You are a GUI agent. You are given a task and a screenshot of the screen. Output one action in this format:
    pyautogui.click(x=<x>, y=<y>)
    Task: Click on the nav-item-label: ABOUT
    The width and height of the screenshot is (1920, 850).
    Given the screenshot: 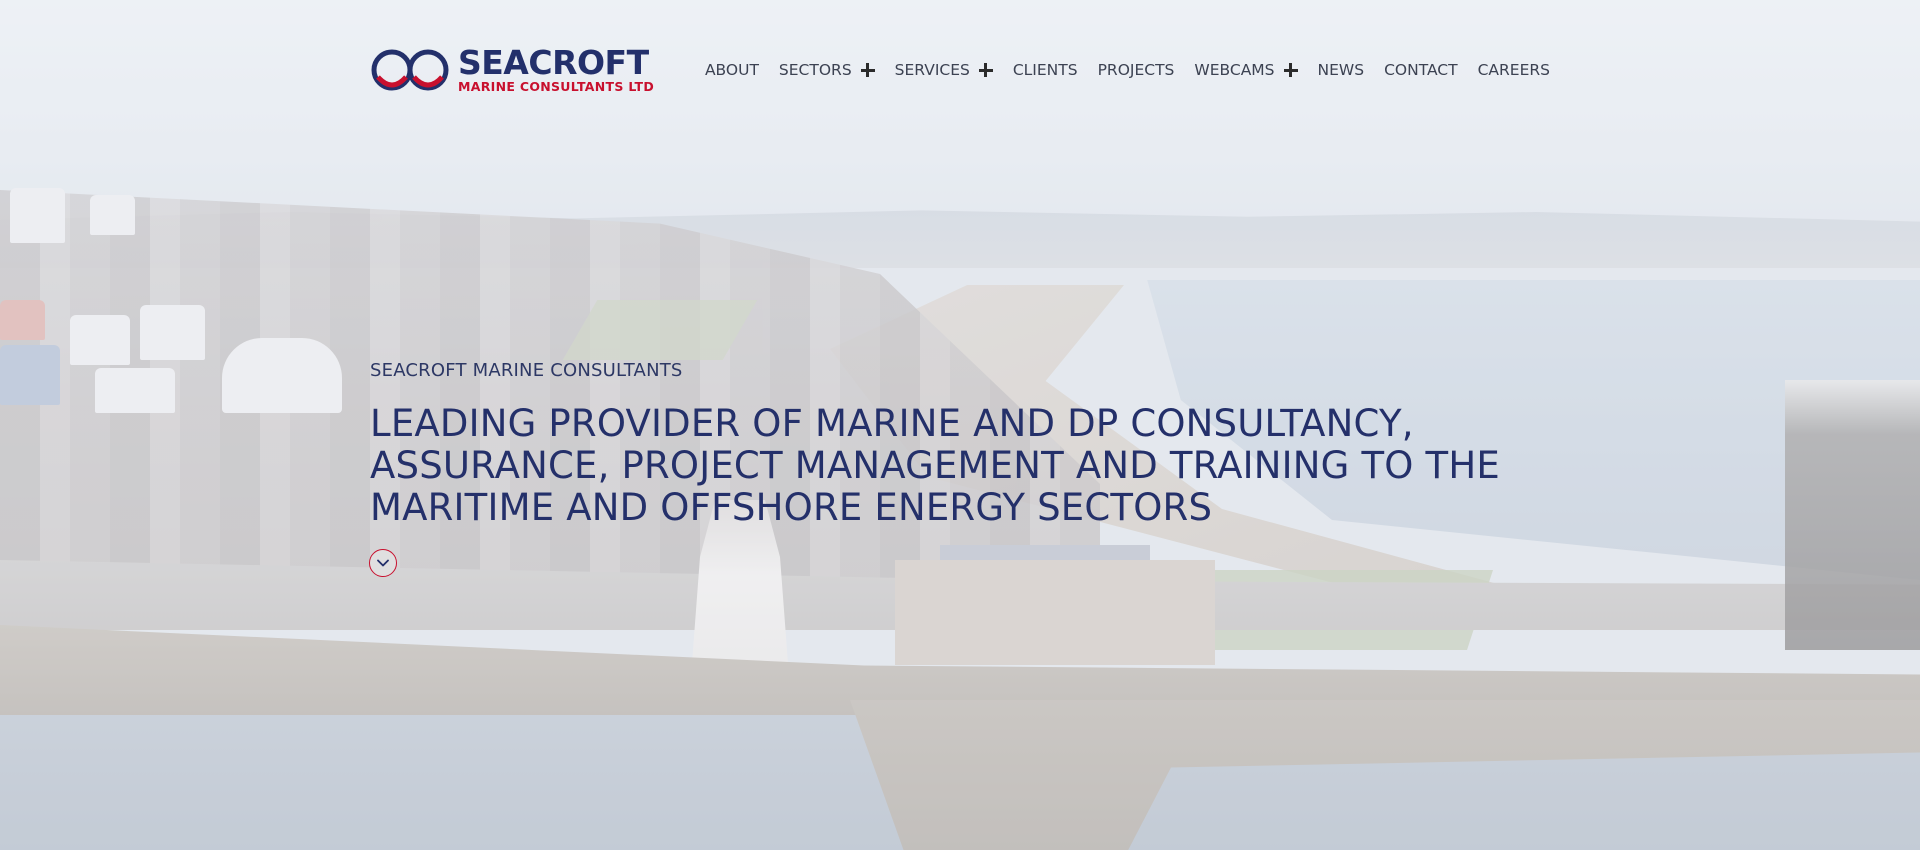 What is the action you would take?
    pyautogui.click(x=731, y=70)
    